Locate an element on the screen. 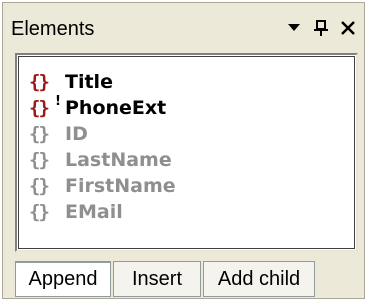 Image resolution: width=370 pixels, height=303 pixels. list-item-firstname: {} FirstName is located at coordinates (102, 186).